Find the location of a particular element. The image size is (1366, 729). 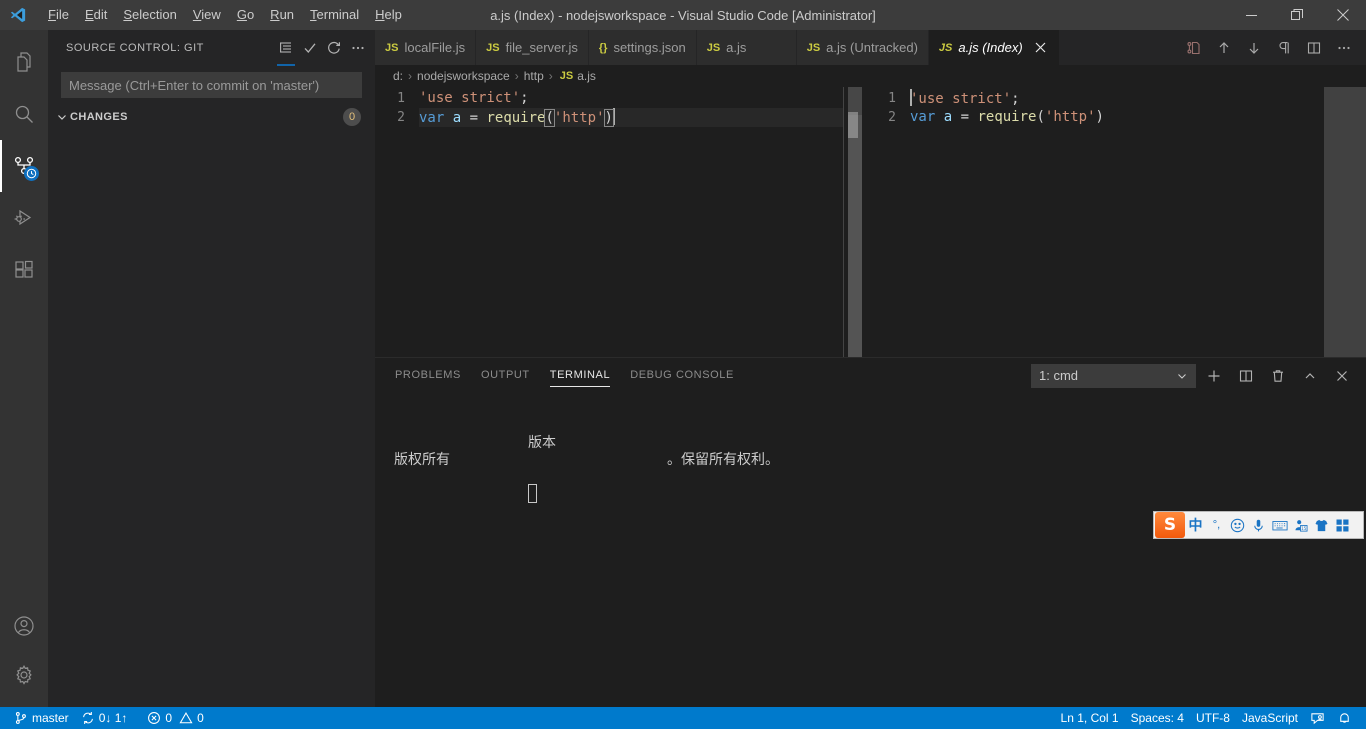

ime-chinese-mode-button: 中 is located at coordinates (1195, 525).